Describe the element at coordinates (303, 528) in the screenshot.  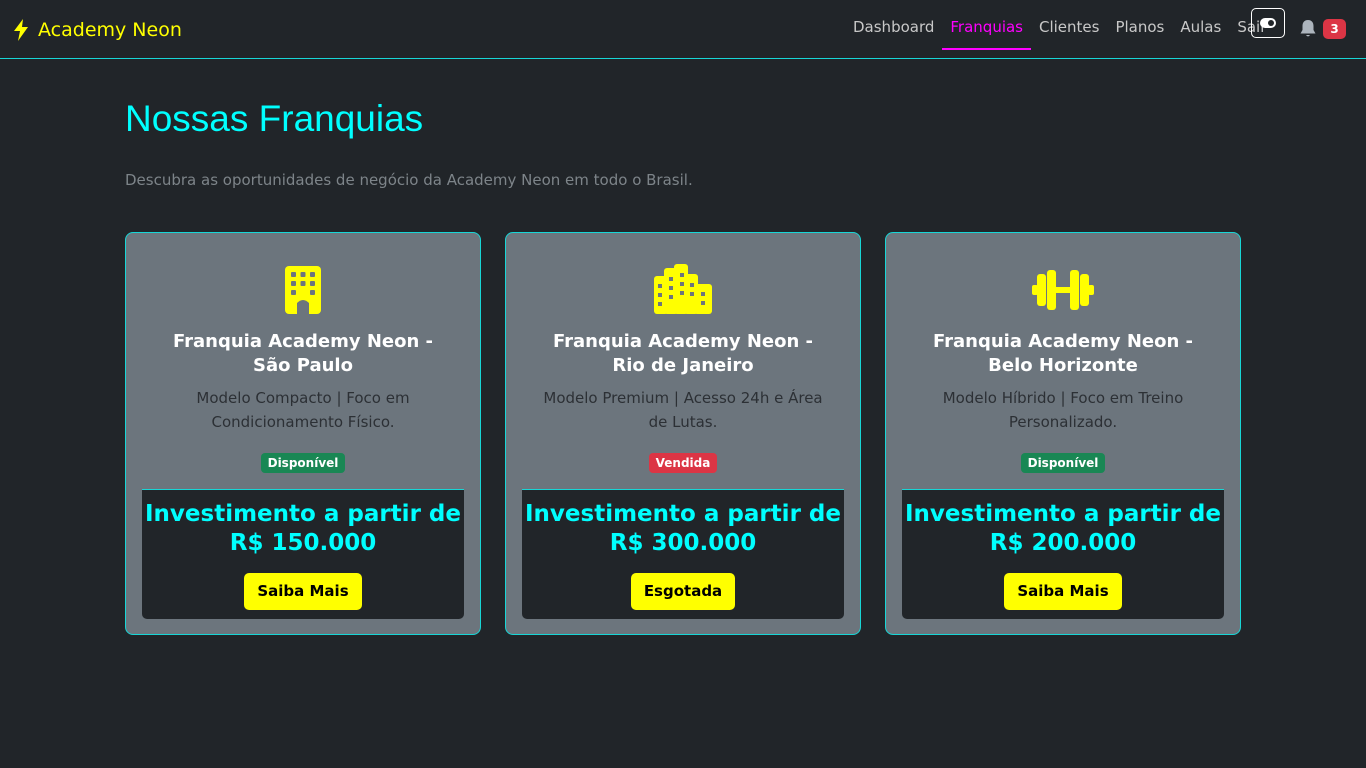
I see `investment-text: Investimento a partir de R$ 150.000` at that location.